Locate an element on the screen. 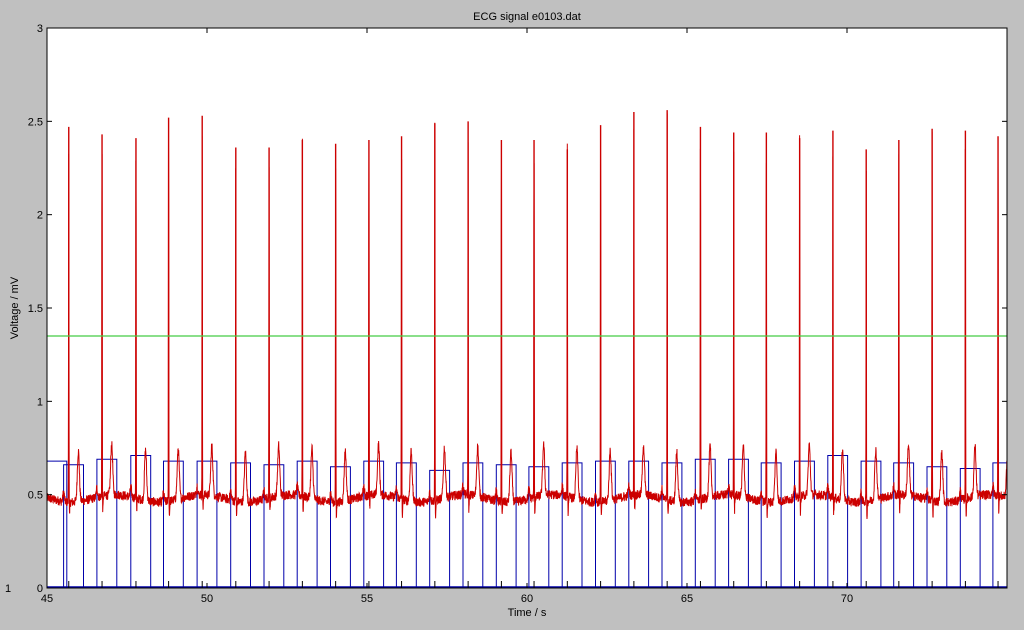 Image resolution: width=1024 pixels, height=630 pixels. x-axis-label: Time / s is located at coordinates (527, 613).